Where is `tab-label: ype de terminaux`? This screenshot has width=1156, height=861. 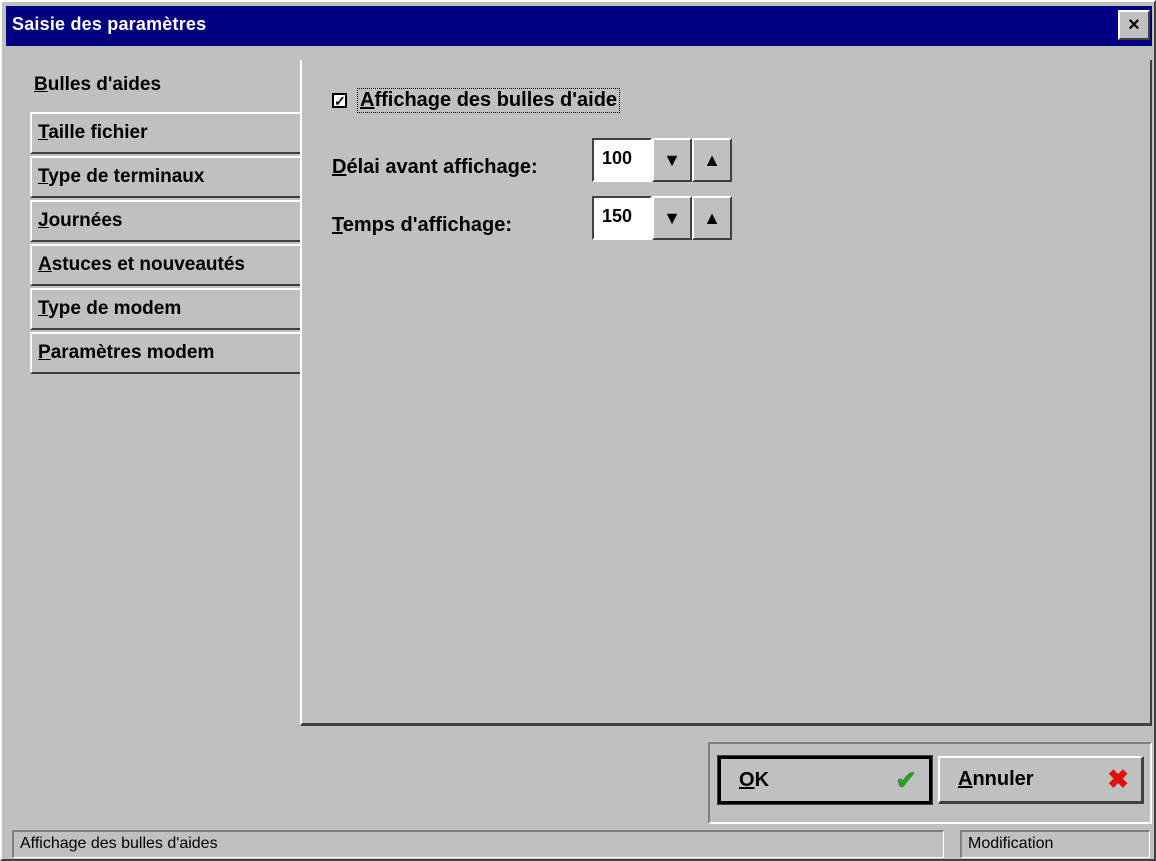 tab-label: ype de terminaux is located at coordinates (126, 176).